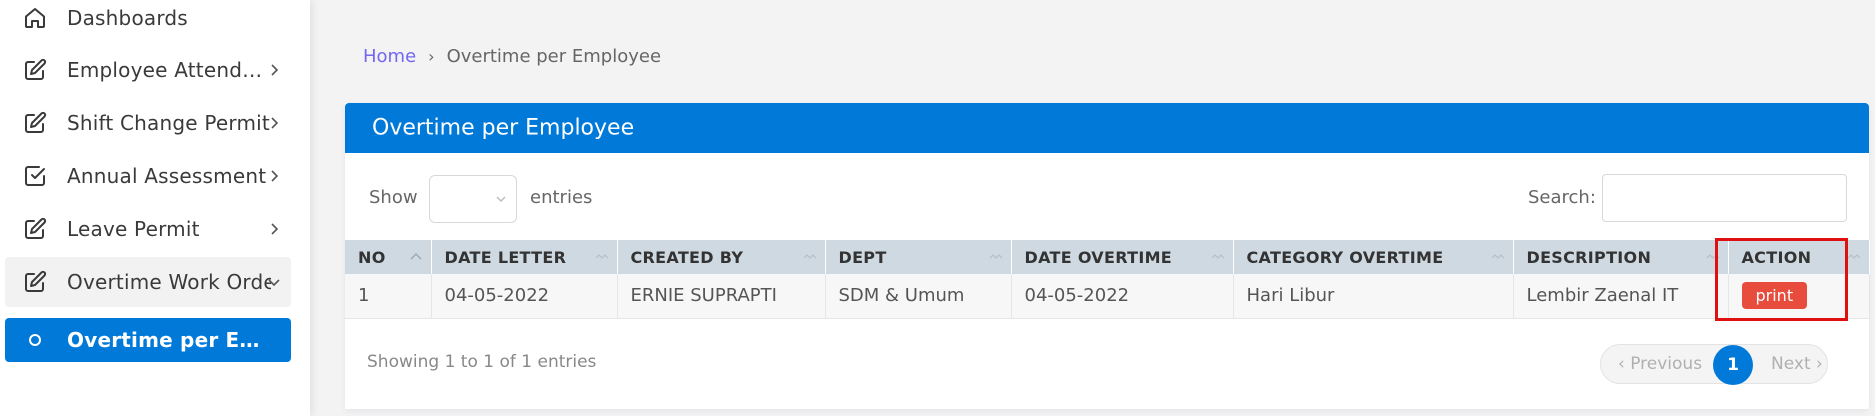 The image size is (1875, 416). I want to click on sidebar-item-label: Dashboards, so click(127, 18).